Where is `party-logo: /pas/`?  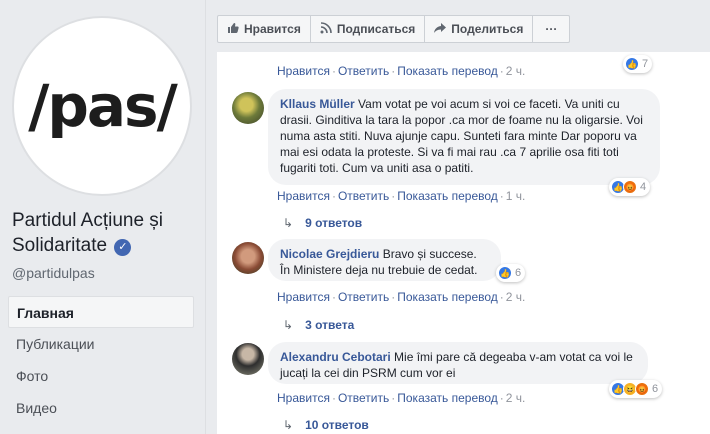
party-logo: /pas/ is located at coordinates (103, 106).